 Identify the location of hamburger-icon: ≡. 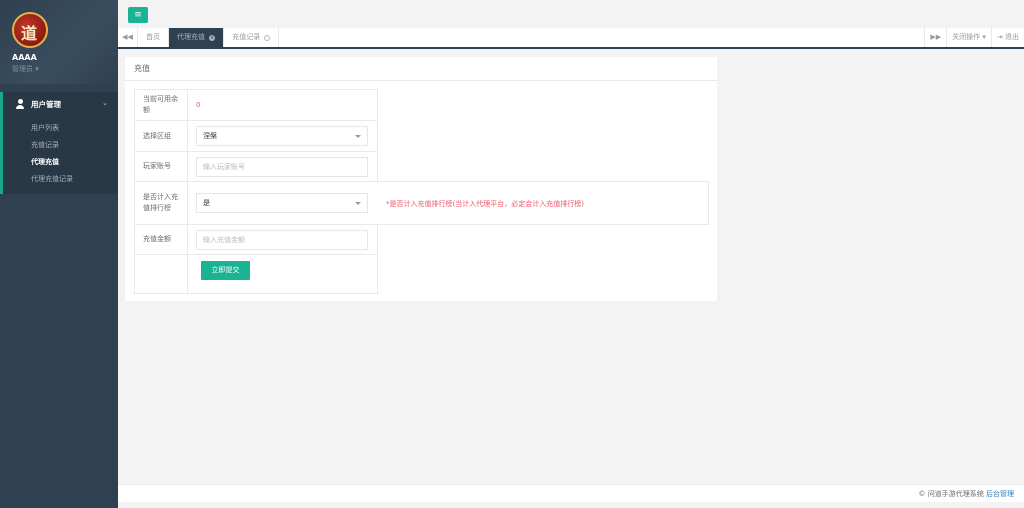
(138, 15).